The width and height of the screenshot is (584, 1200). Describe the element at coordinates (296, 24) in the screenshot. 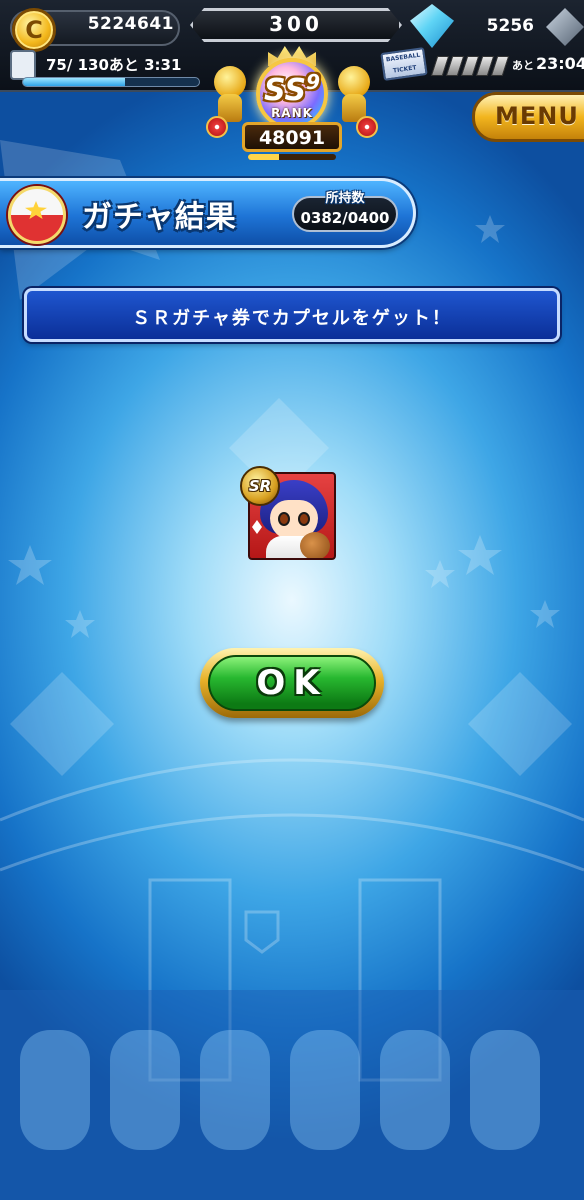

I see `stamina-value: 300` at that location.